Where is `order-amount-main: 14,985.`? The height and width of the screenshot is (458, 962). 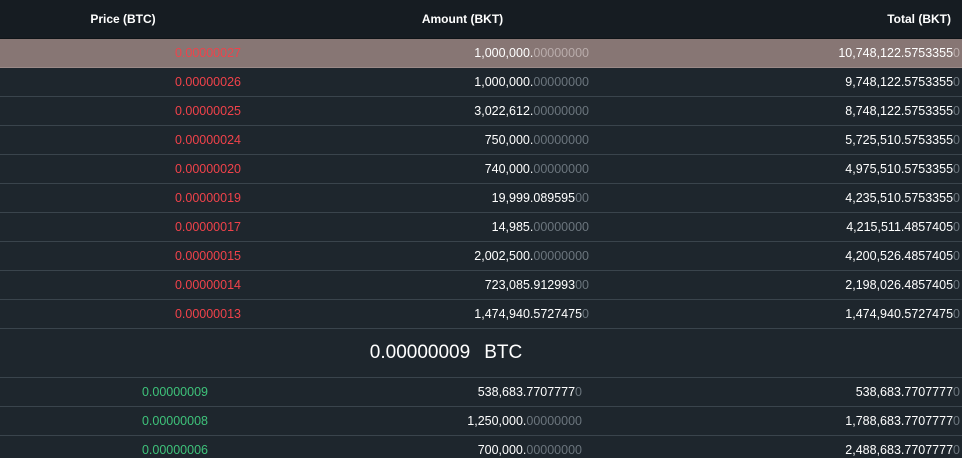 order-amount-main: 14,985. is located at coordinates (512, 227).